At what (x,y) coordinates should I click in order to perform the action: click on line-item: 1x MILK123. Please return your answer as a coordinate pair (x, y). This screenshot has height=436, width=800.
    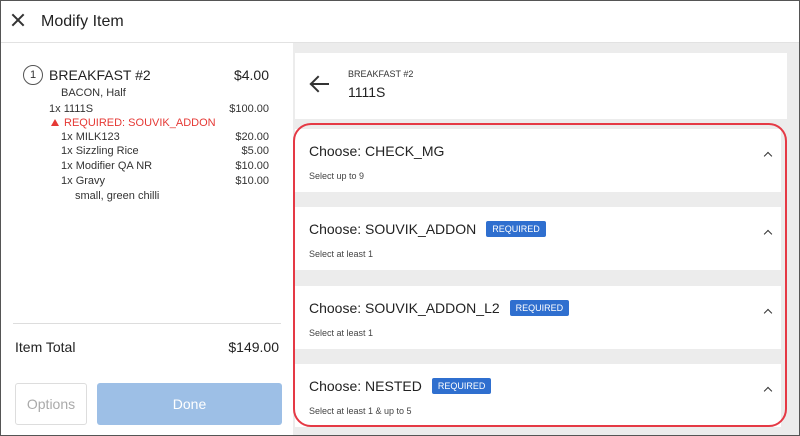
    Looking at the image, I should click on (90, 137).